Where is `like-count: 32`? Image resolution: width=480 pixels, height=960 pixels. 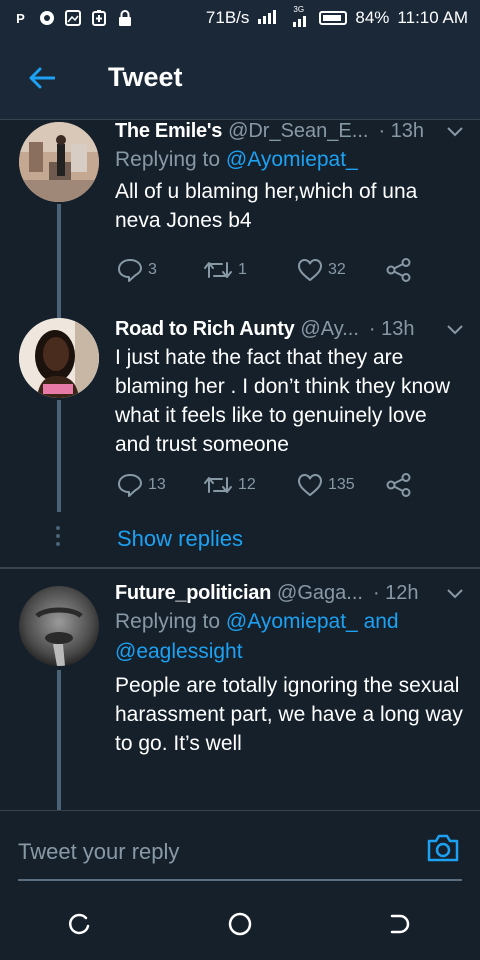
like-count: 32 is located at coordinates (337, 269).